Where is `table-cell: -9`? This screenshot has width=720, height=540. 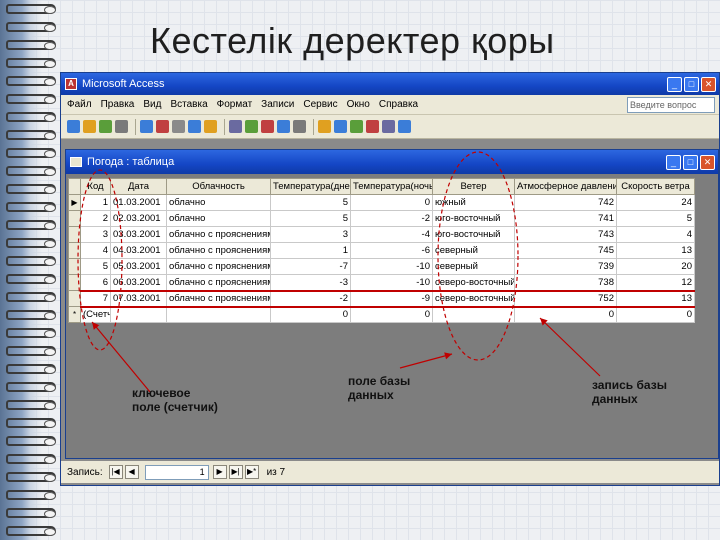 table-cell: -9 is located at coordinates (391, 298).